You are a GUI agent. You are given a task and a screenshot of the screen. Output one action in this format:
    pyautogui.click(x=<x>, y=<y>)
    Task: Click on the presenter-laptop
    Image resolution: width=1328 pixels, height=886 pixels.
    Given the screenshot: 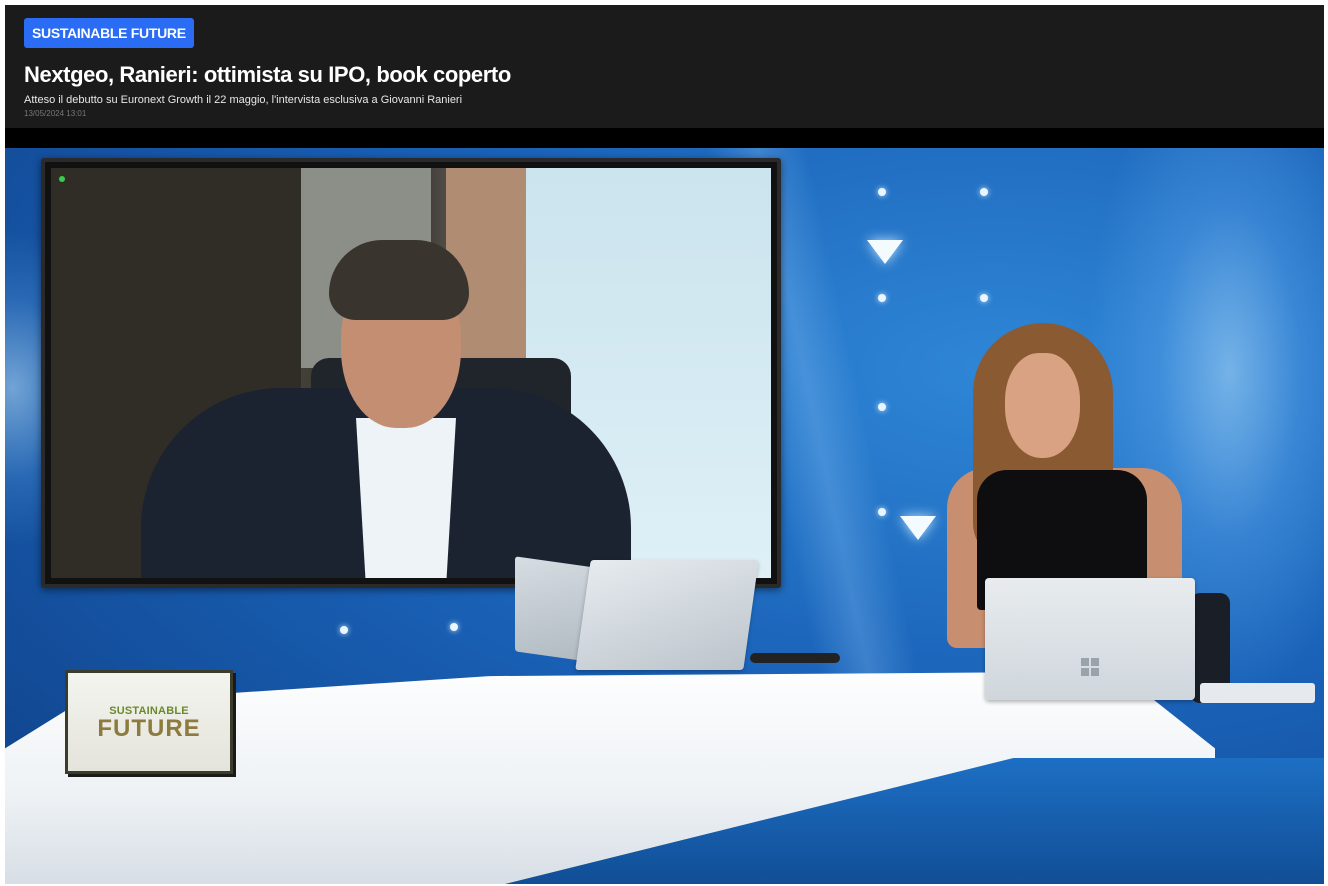 What is the action you would take?
    pyautogui.click(x=1090, y=639)
    